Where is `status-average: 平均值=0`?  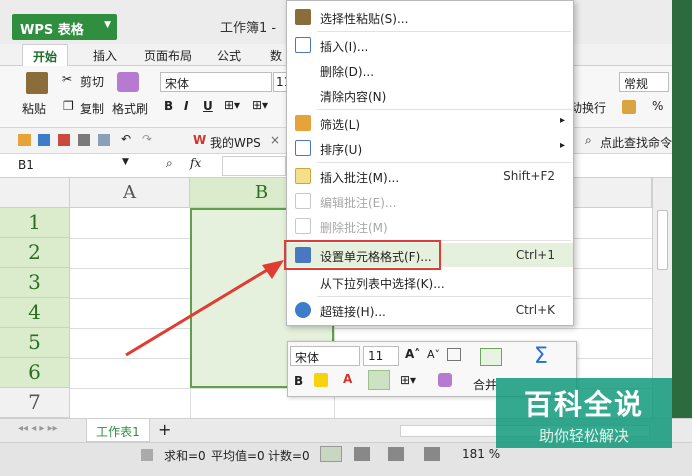
status-average: 平均值=0 is located at coordinates (238, 456).